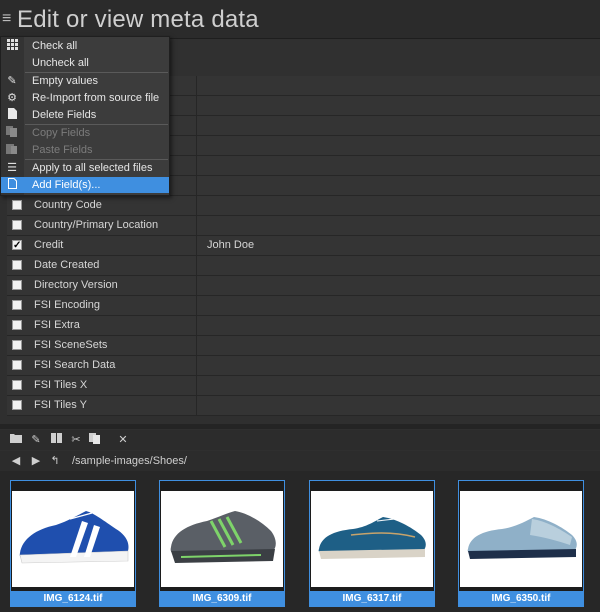 The image size is (600, 612). I want to click on book-icon, so click(56, 440).